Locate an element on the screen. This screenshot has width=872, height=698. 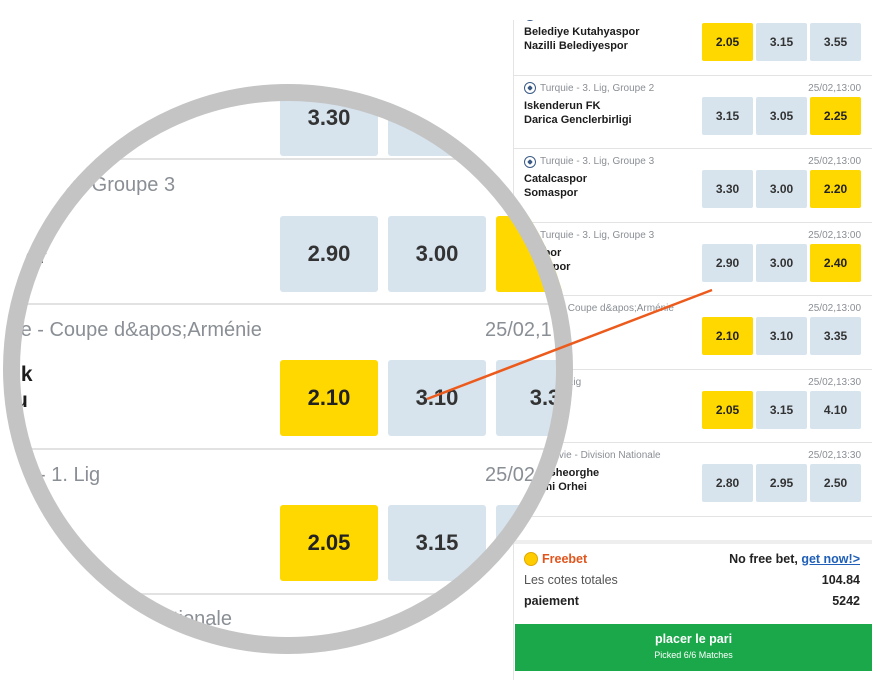
odds-button: 2.90 is located at coordinates (727, 262).